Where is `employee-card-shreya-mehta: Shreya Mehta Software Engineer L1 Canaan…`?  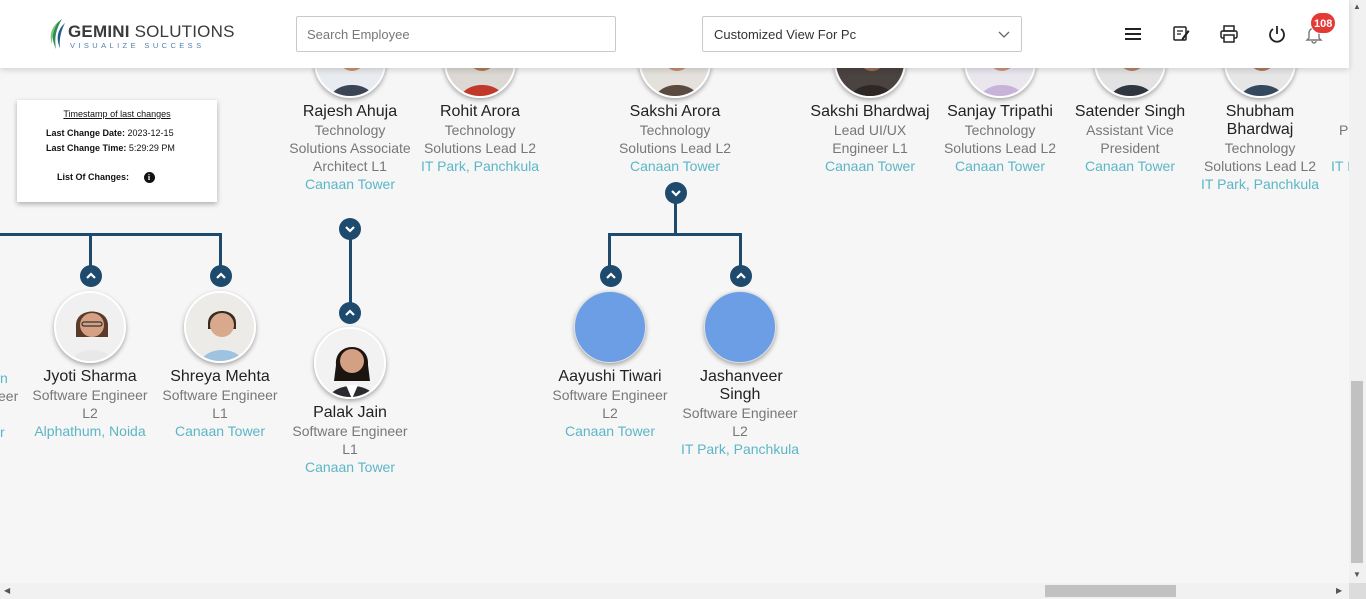
employee-card-shreya-mehta: Shreya Mehta Software Engineer L1 Canaan… is located at coordinates (220, 404).